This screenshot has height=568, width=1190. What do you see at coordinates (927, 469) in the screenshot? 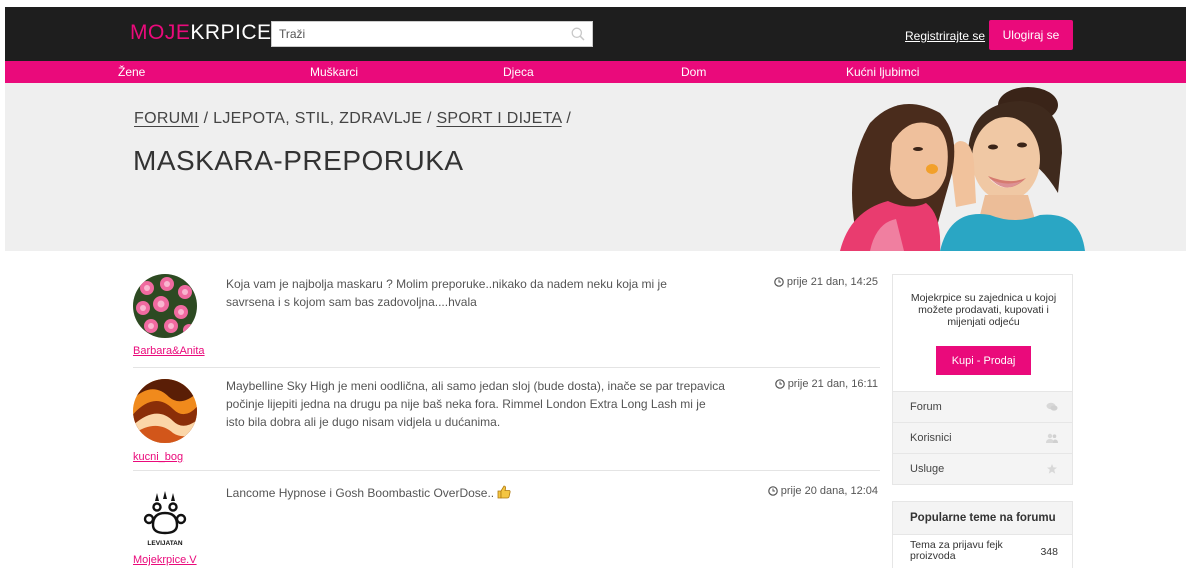
I see `sidebar-item-label: Usluge` at bounding box center [927, 469].